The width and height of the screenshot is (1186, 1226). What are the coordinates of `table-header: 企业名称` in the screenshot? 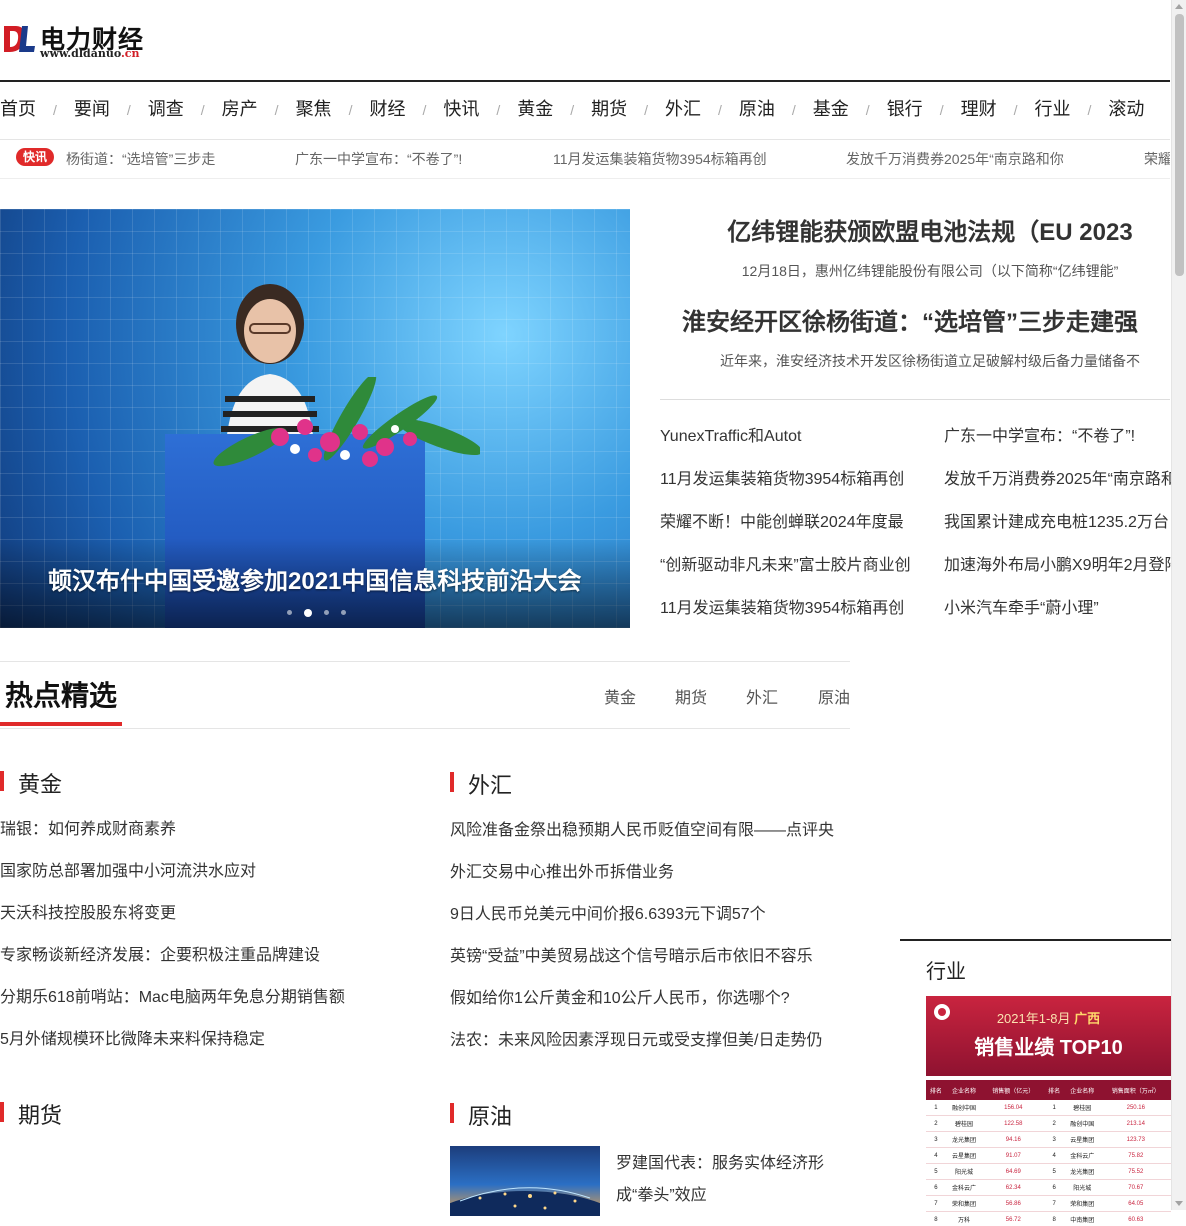 It's located at (964, 1090).